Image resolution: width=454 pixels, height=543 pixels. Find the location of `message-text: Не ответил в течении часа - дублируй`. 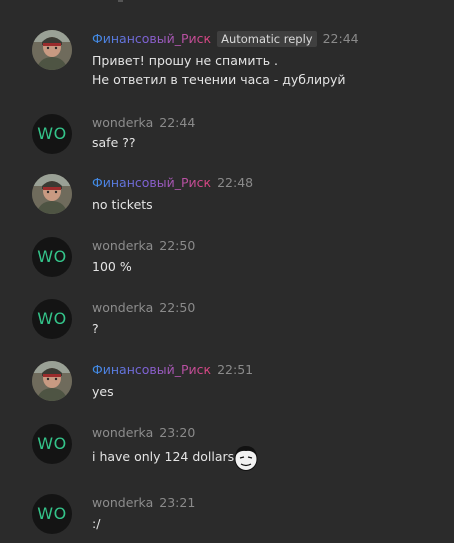

message-text: Не ответил в течении часа - дублируй is located at coordinates (219, 79).